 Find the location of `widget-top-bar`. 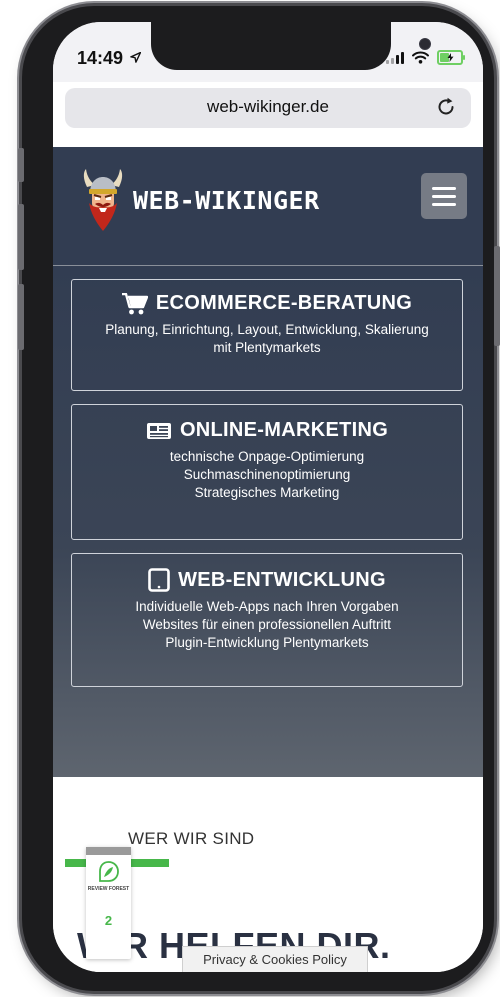

widget-top-bar is located at coordinates (108, 851).